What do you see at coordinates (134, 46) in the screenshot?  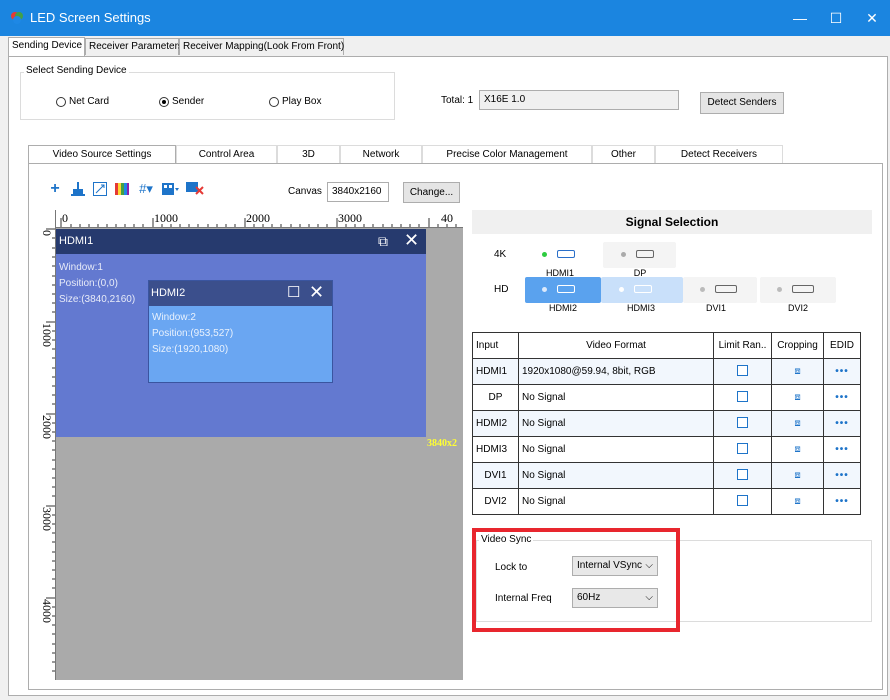 I see `tab-receiver-parameters: Receiver Parameters` at bounding box center [134, 46].